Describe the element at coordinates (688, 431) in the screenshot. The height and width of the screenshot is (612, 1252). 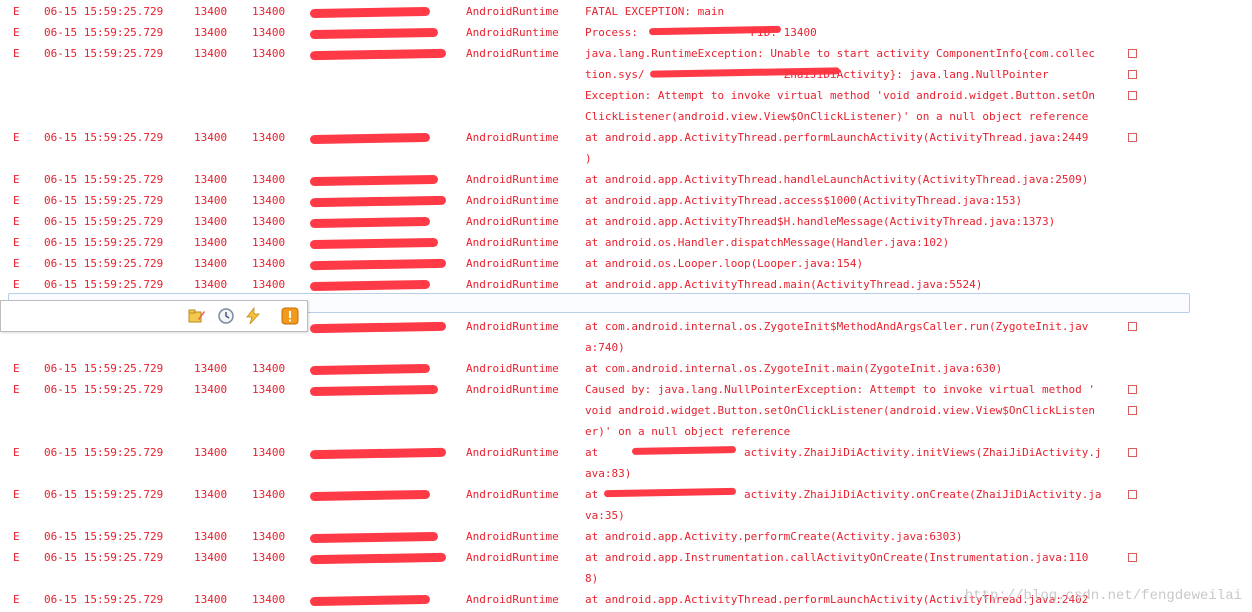
I see `log-message: er)' on a null object reference` at that location.